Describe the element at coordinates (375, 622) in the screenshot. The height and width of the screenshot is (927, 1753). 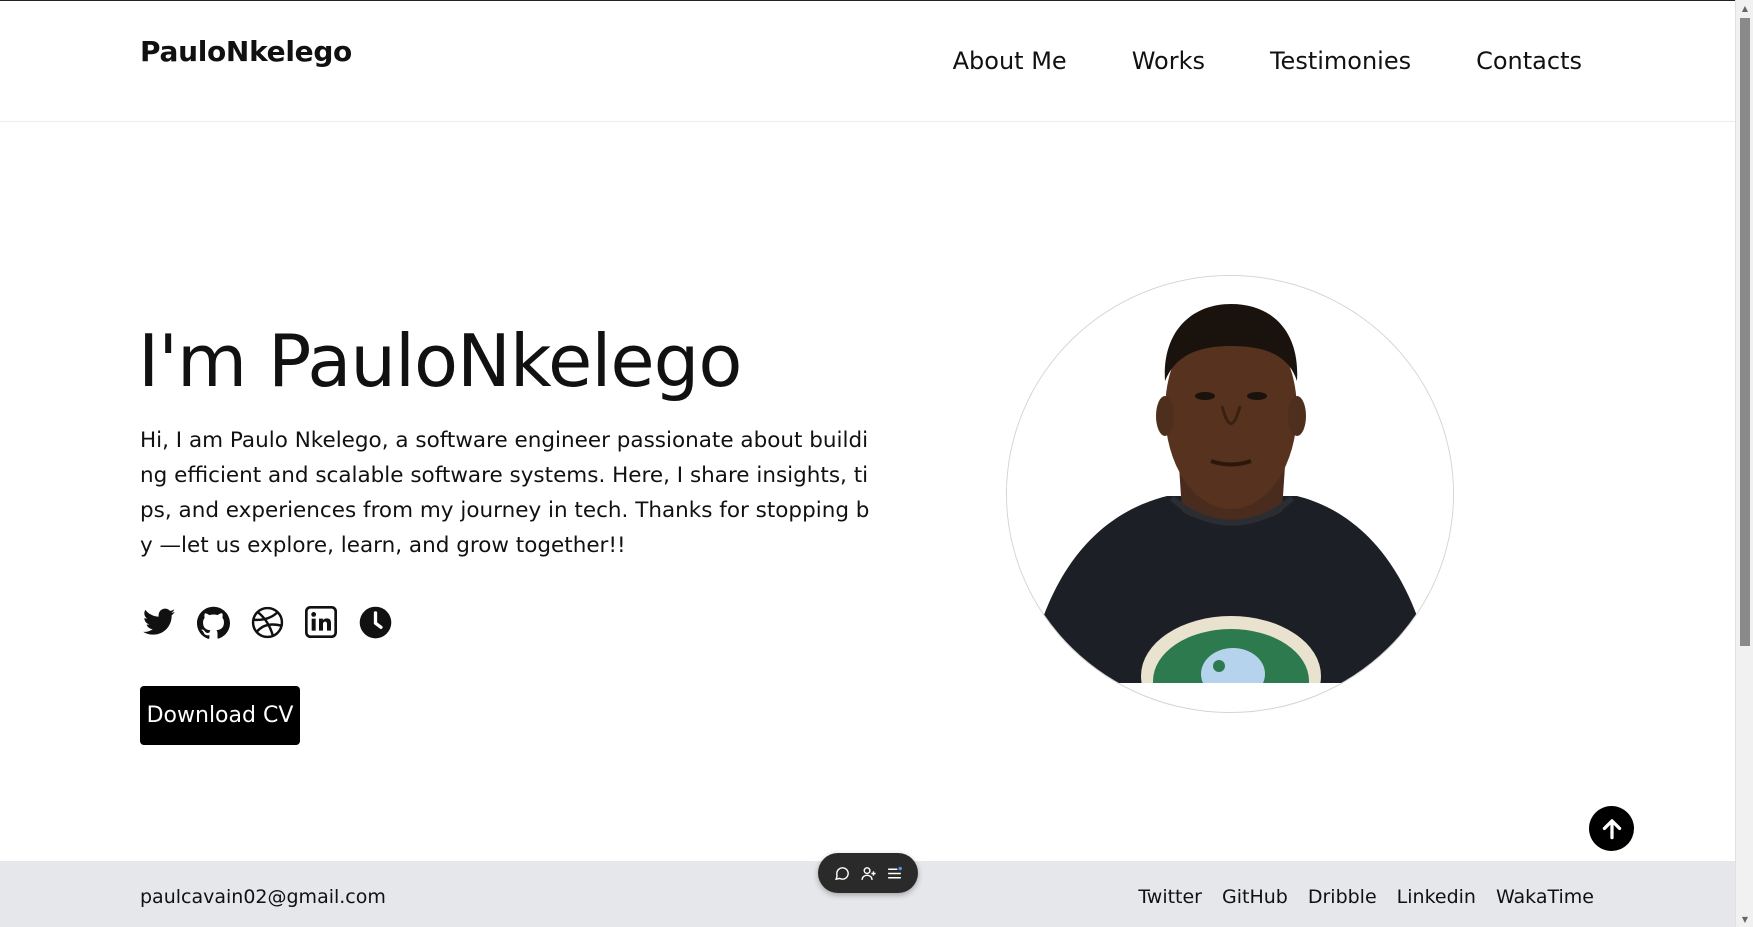
I see `wakatime-icon` at that location.